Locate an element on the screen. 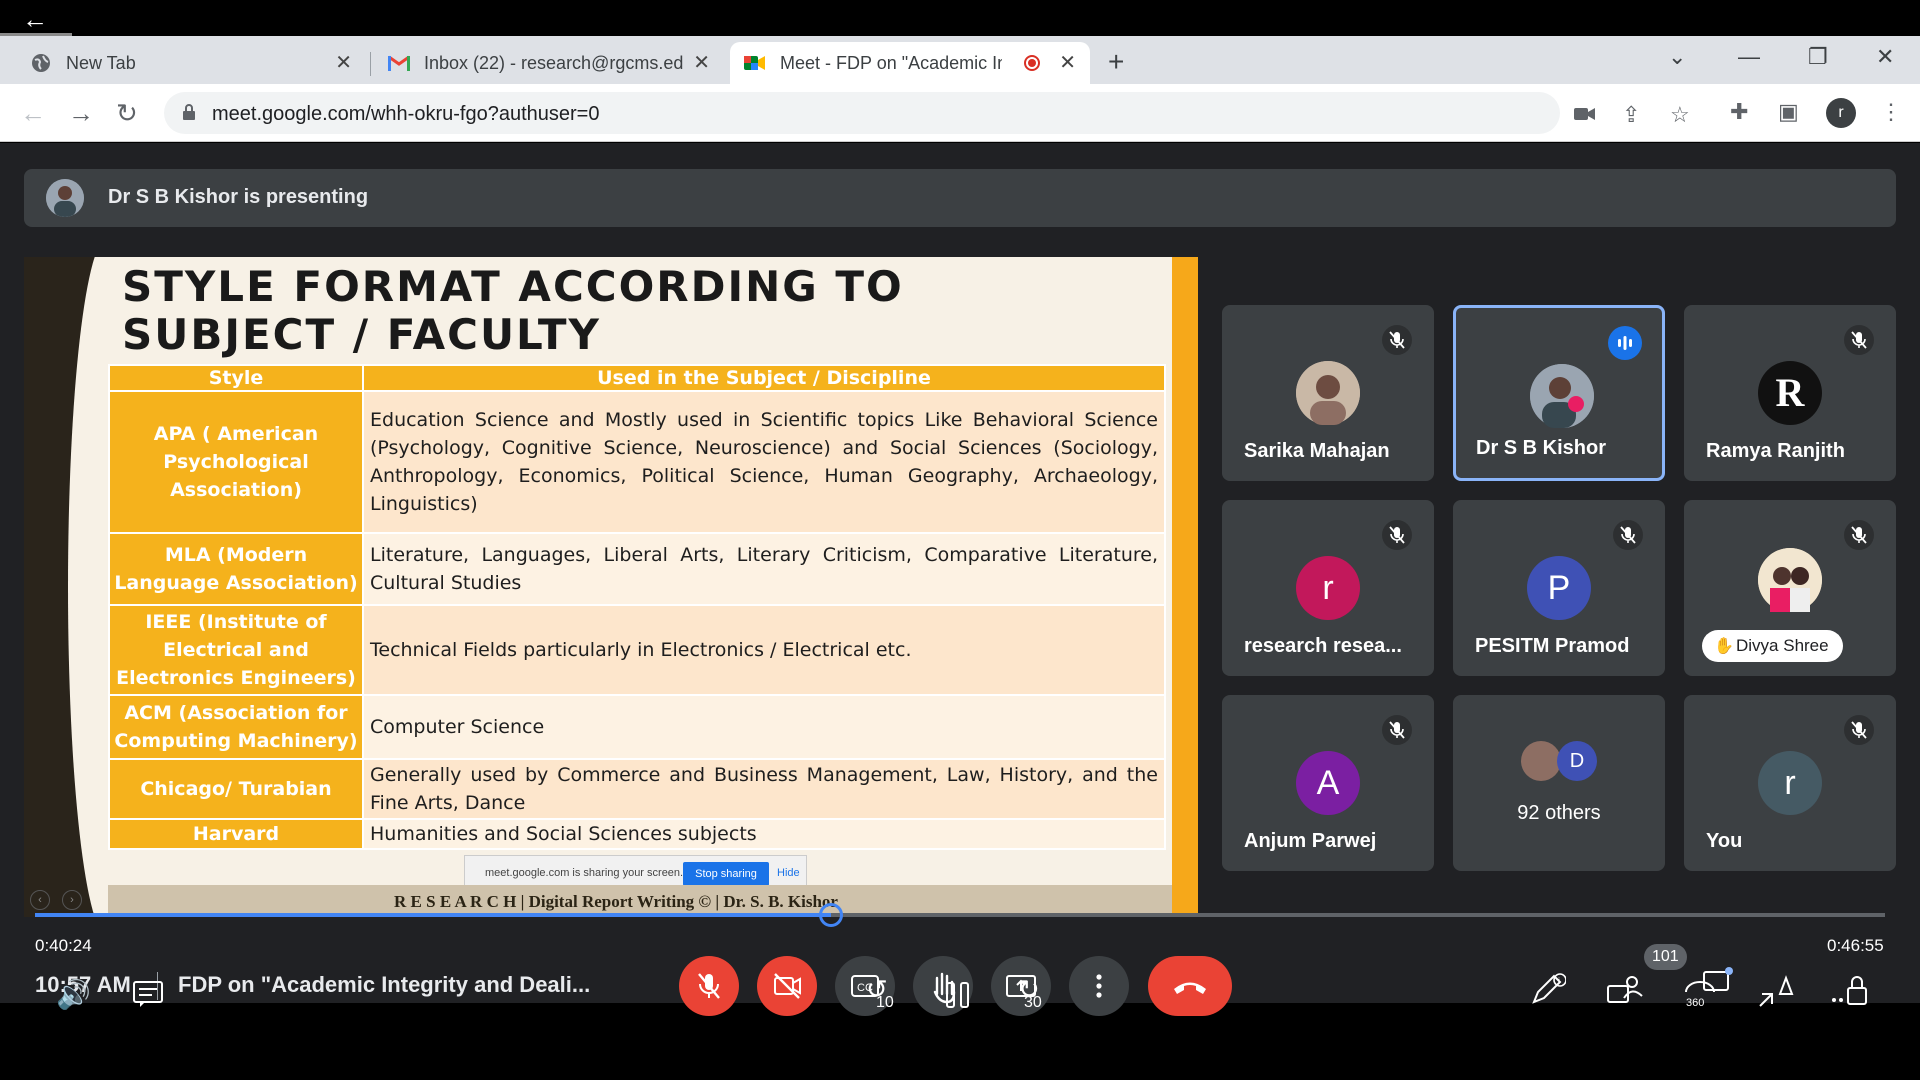 Image resolution: width=1920 pixels, height=1080 pixels. player-bottom-bar is located at coordinates (960, 1062).